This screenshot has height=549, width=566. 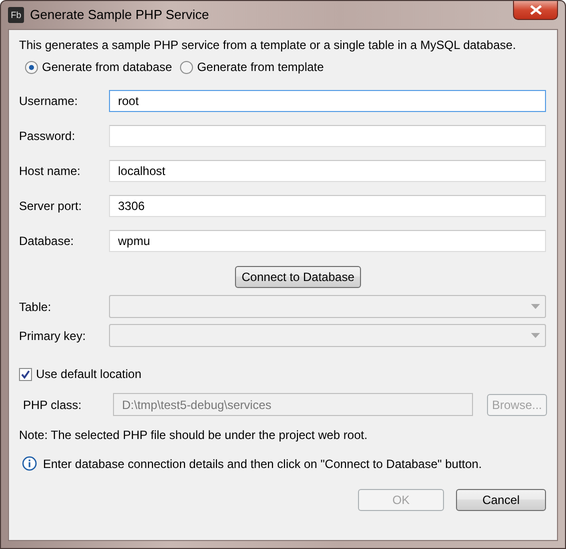 What do you see at coordinates (327, 171) in the screenshot?
I see `input-field: localhost` at bounding box center [327, 171].